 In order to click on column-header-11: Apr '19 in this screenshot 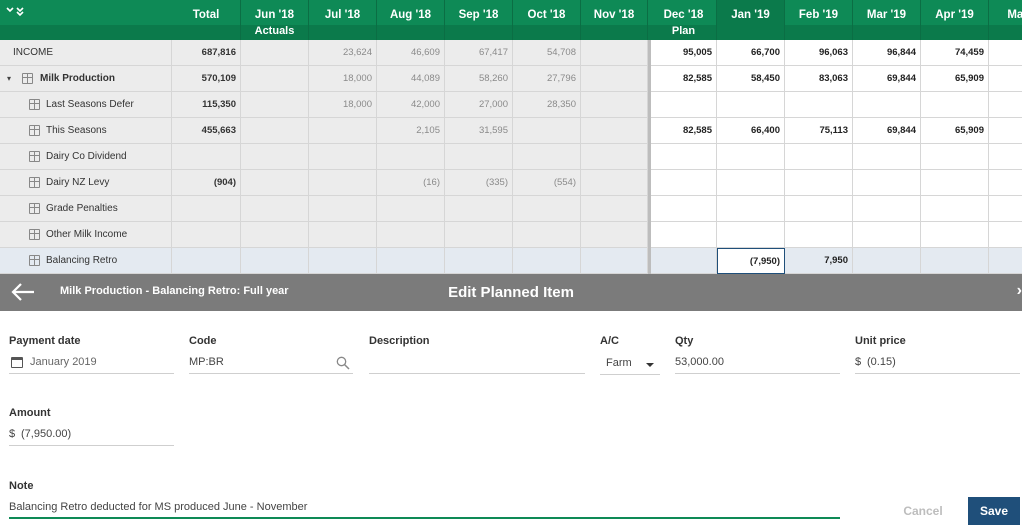, I will do `click(955, 20)`.